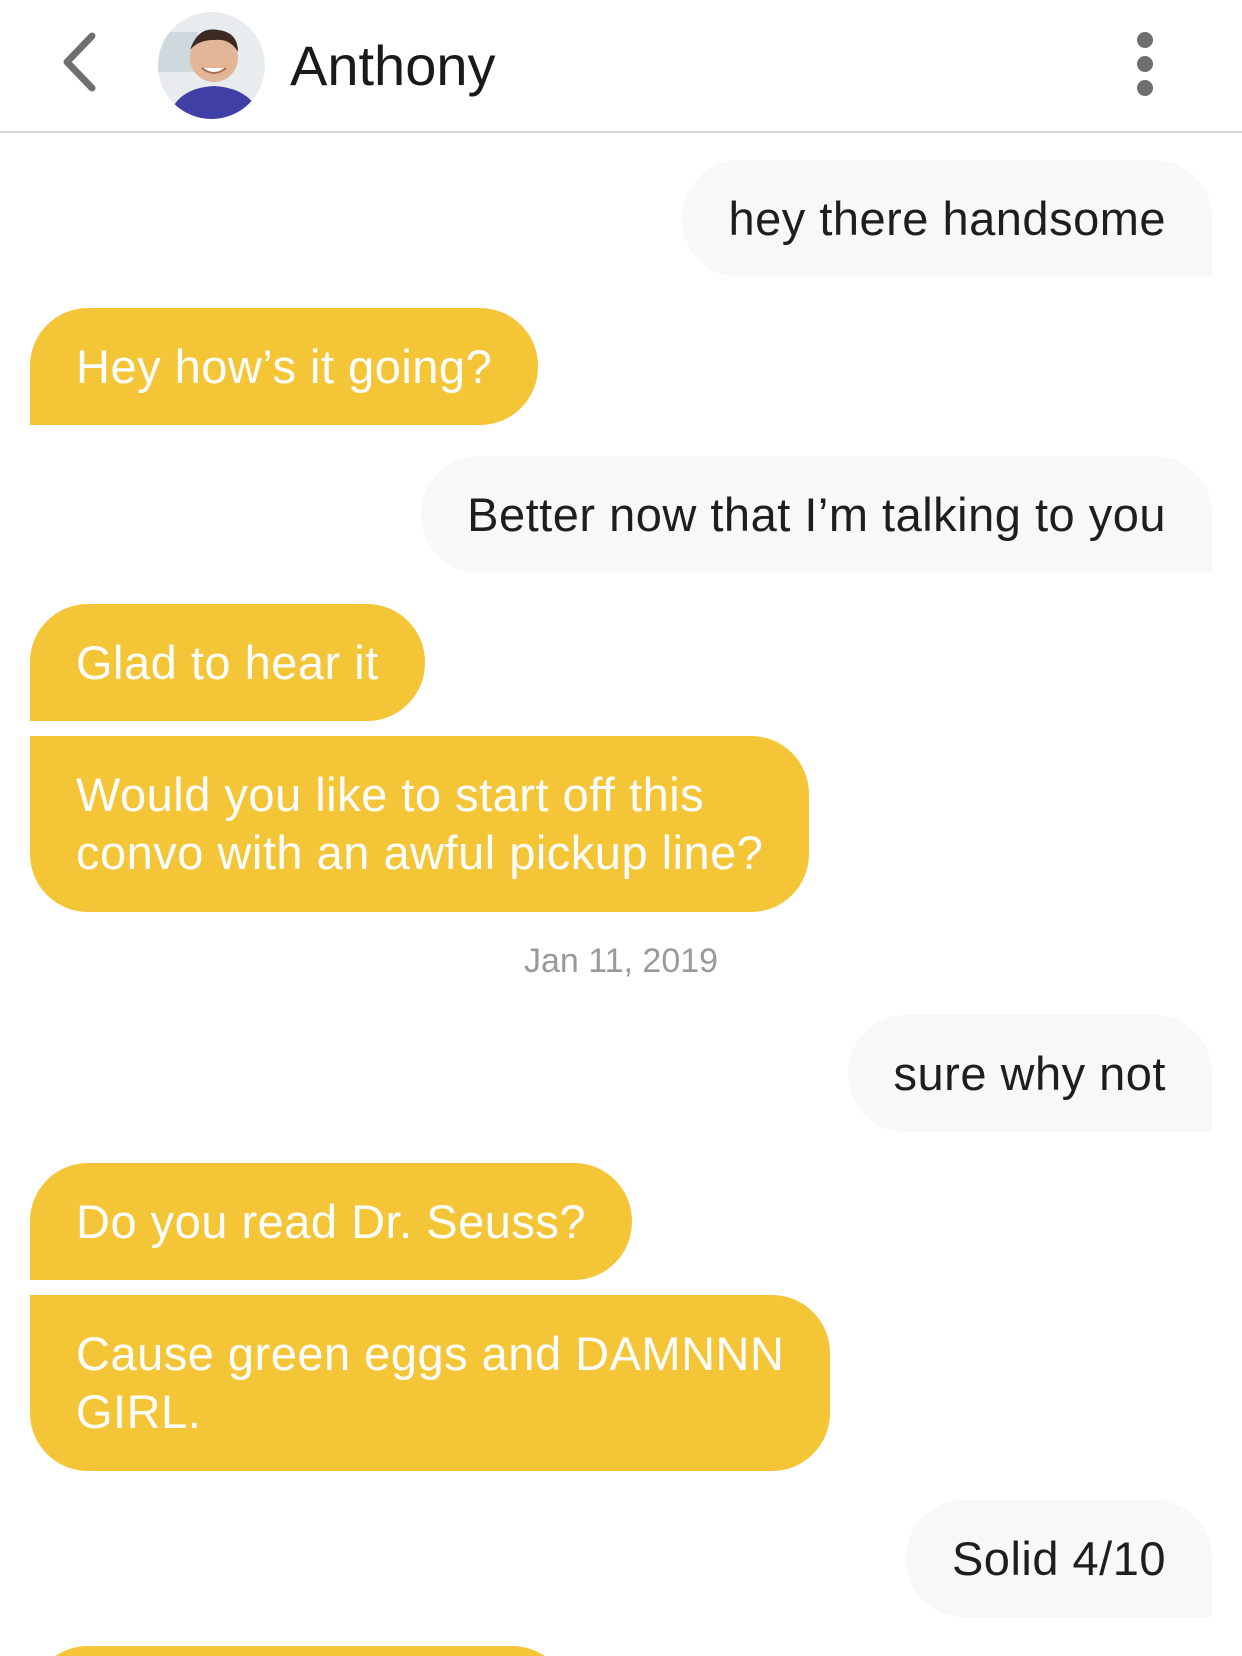 The image size is (1242, 1656). What do you see at coordinates (621, 66) in the screenshot?
I see `chat-header: Anthony` at bounding box center [621, 66].